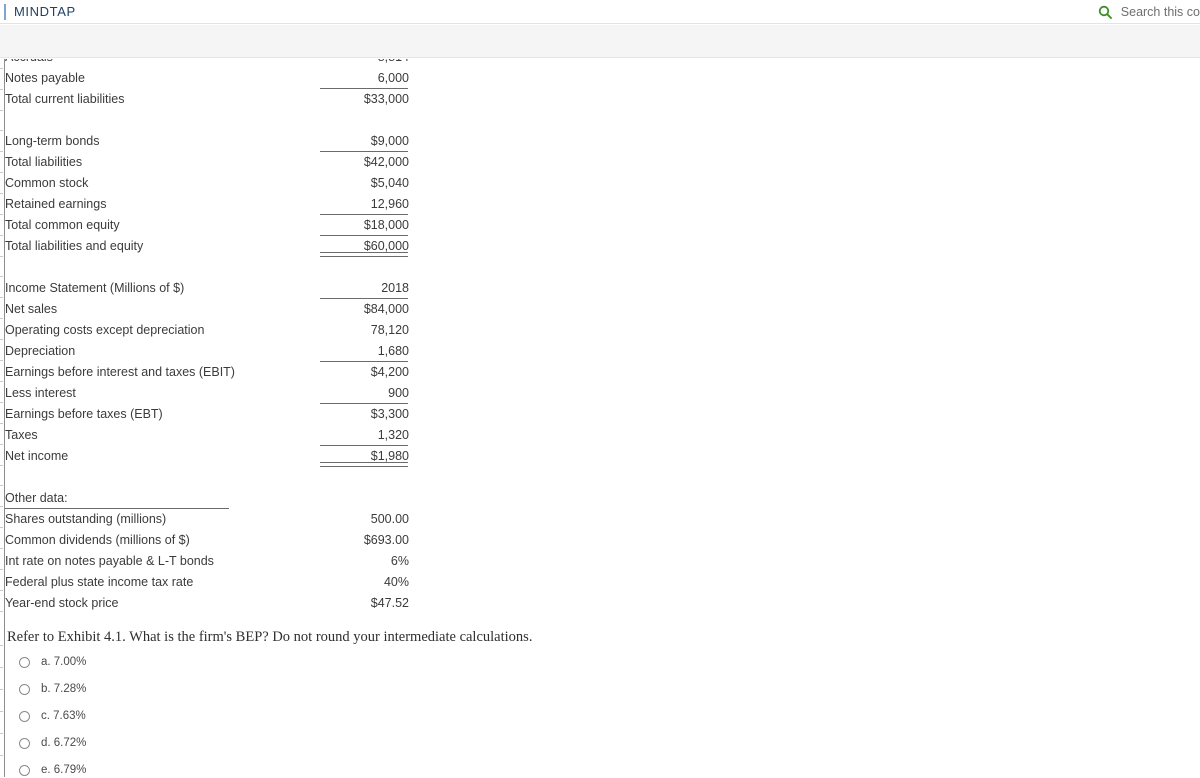 Image resolution: width=1200 pixels, height=778 pixels. I want to click on row-label: Common dividends (millions of $), so click(97, 540).